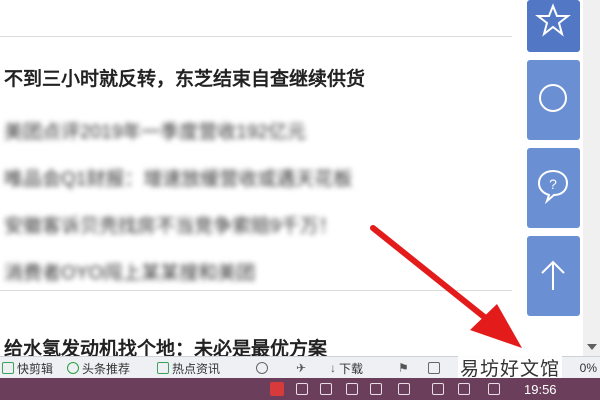  I want to click on taskbar-clock: 19:56, so click(540, 389).